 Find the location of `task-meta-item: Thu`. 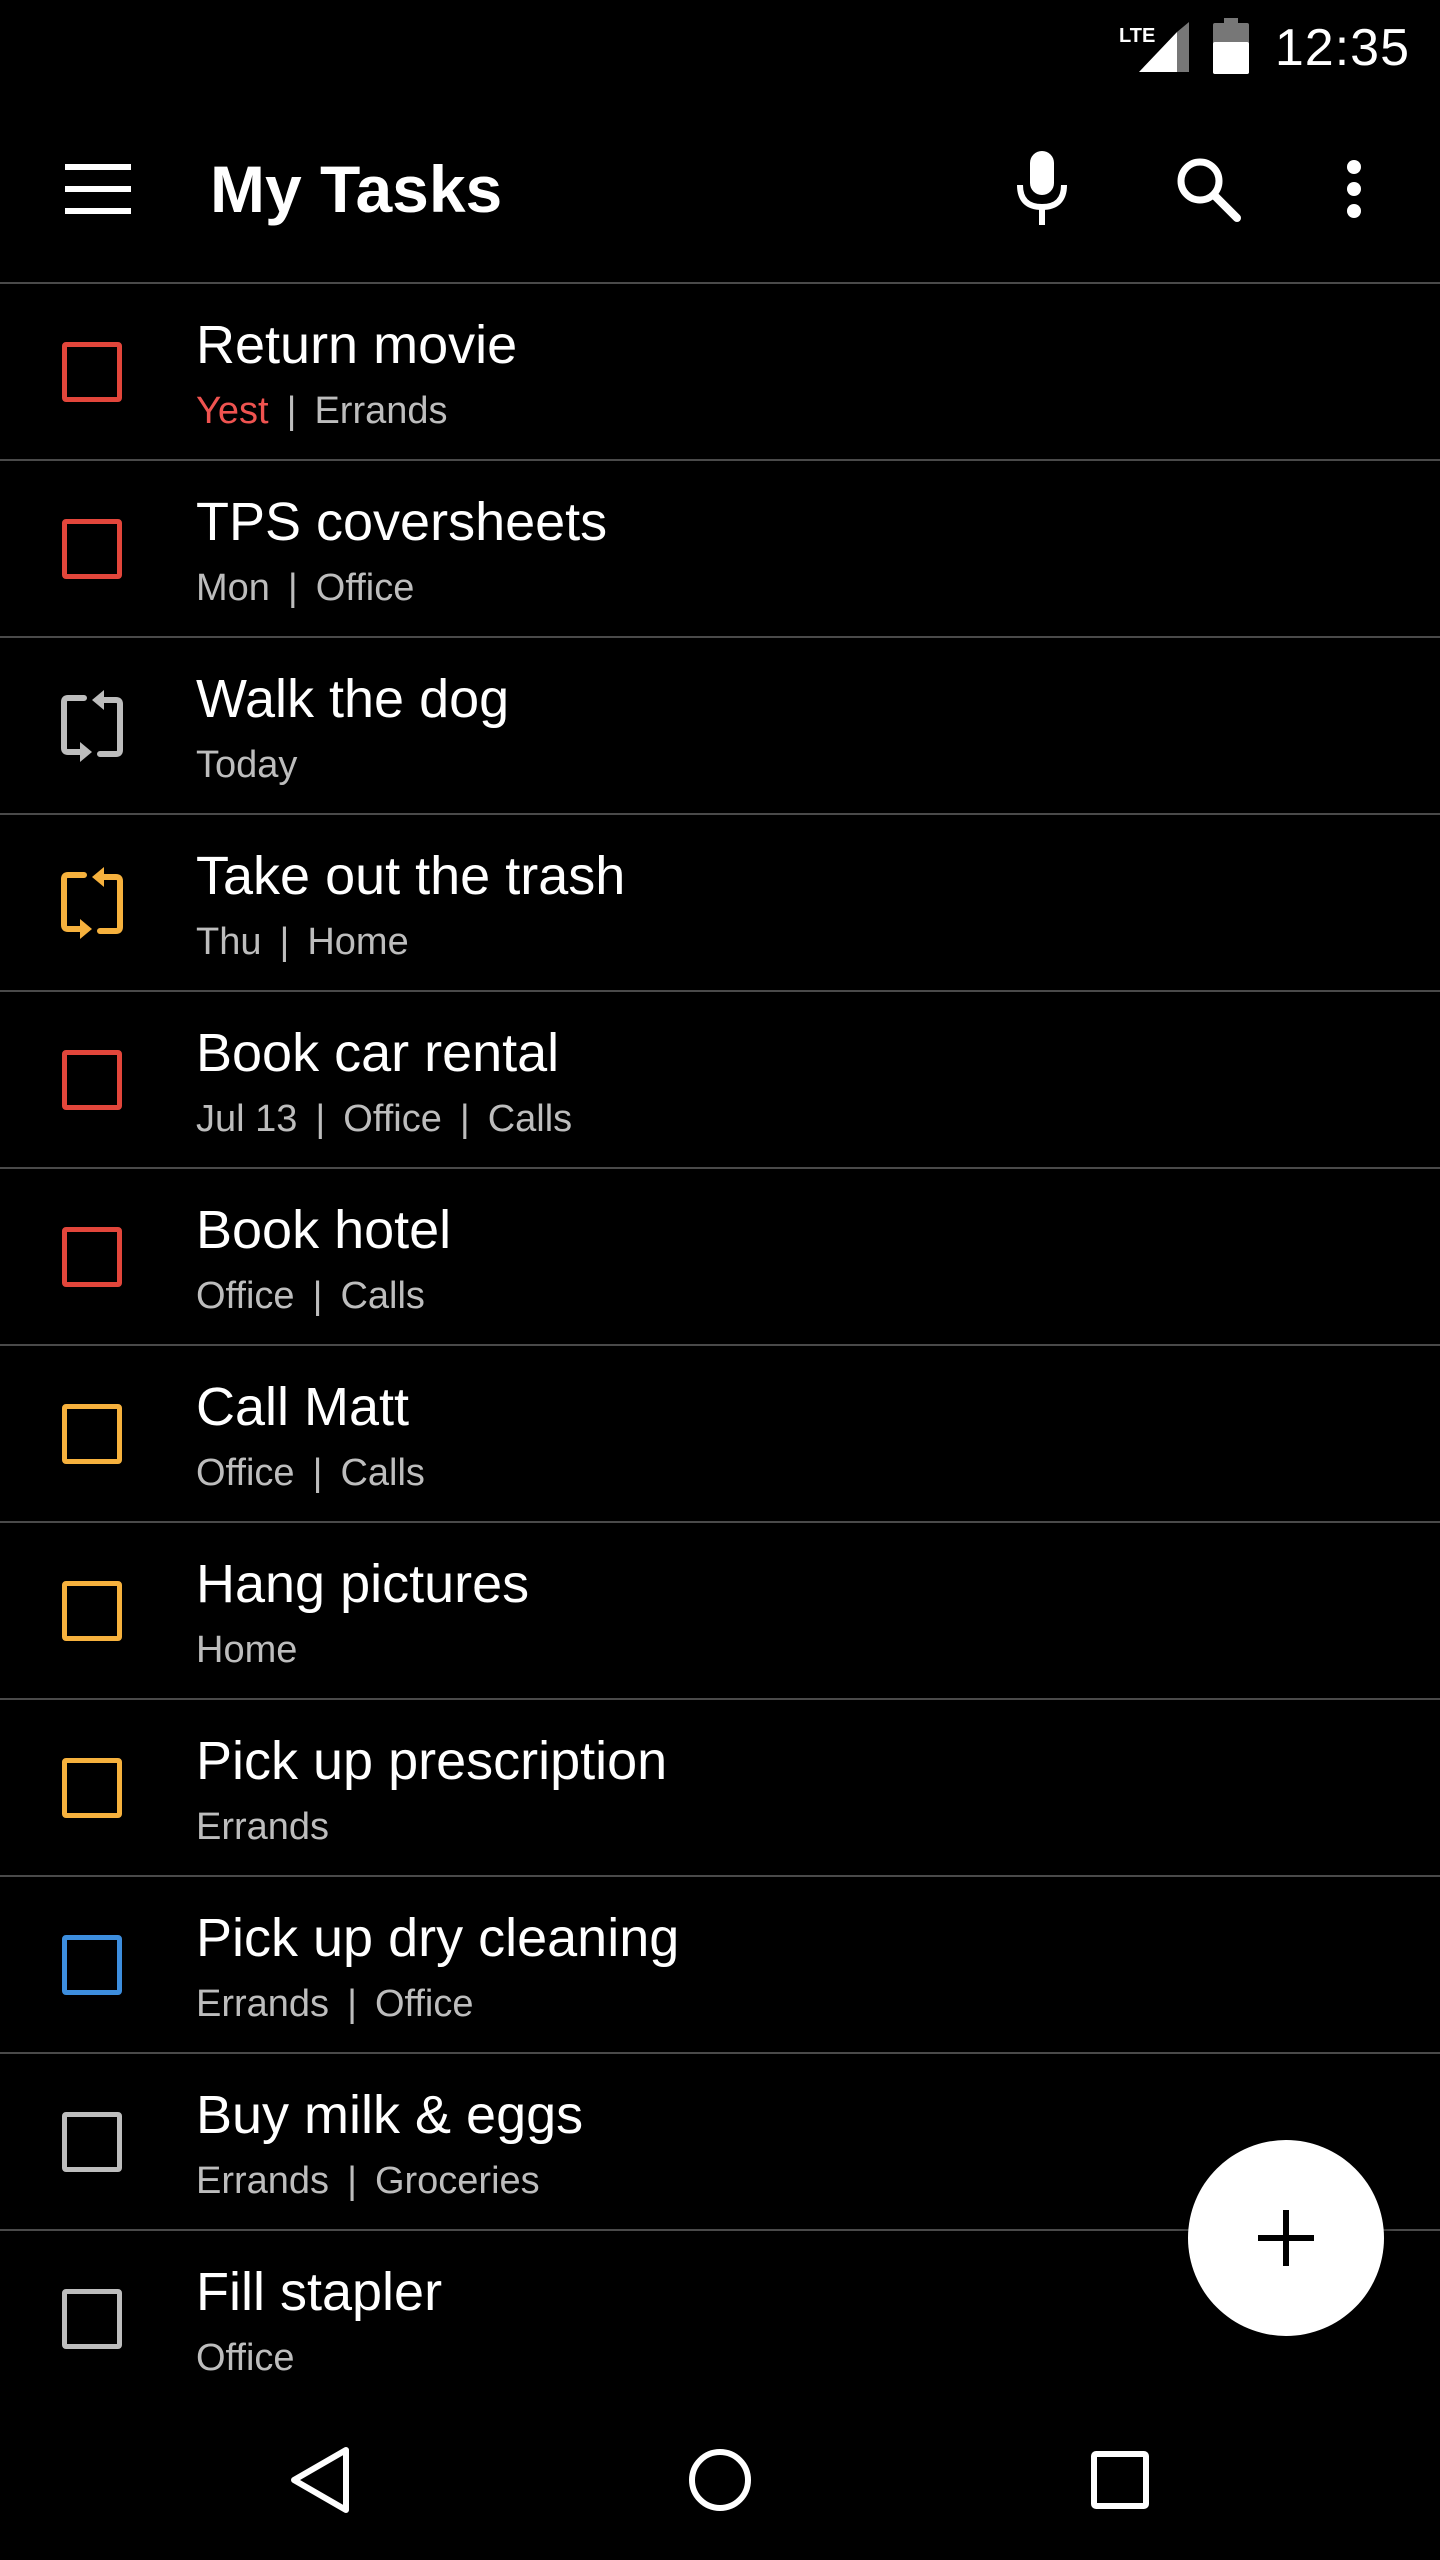

task-meta-item: Thu is located at coordinates (229, 942).